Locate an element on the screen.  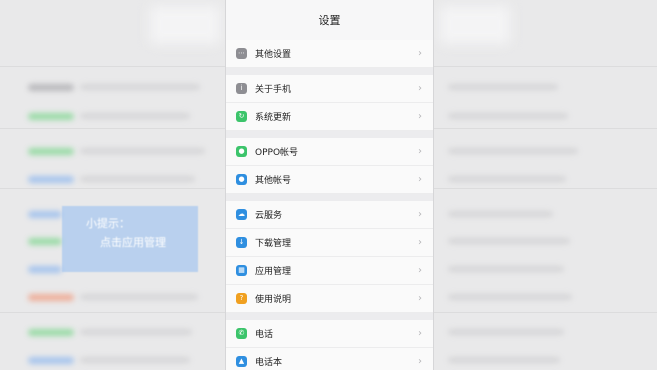
info-icon: i is located at coordinates (241, 88).